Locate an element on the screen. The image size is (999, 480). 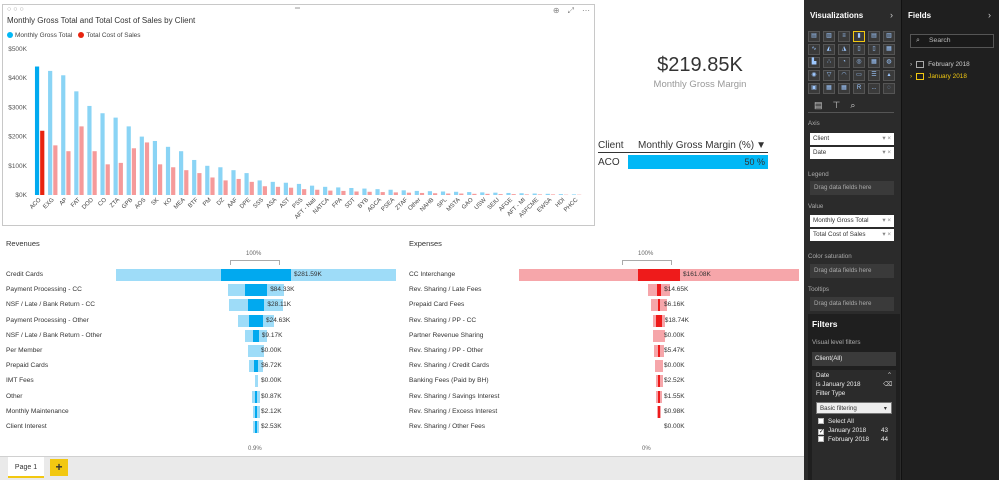
bar-cost-SK is located at coordinates (160, 179).